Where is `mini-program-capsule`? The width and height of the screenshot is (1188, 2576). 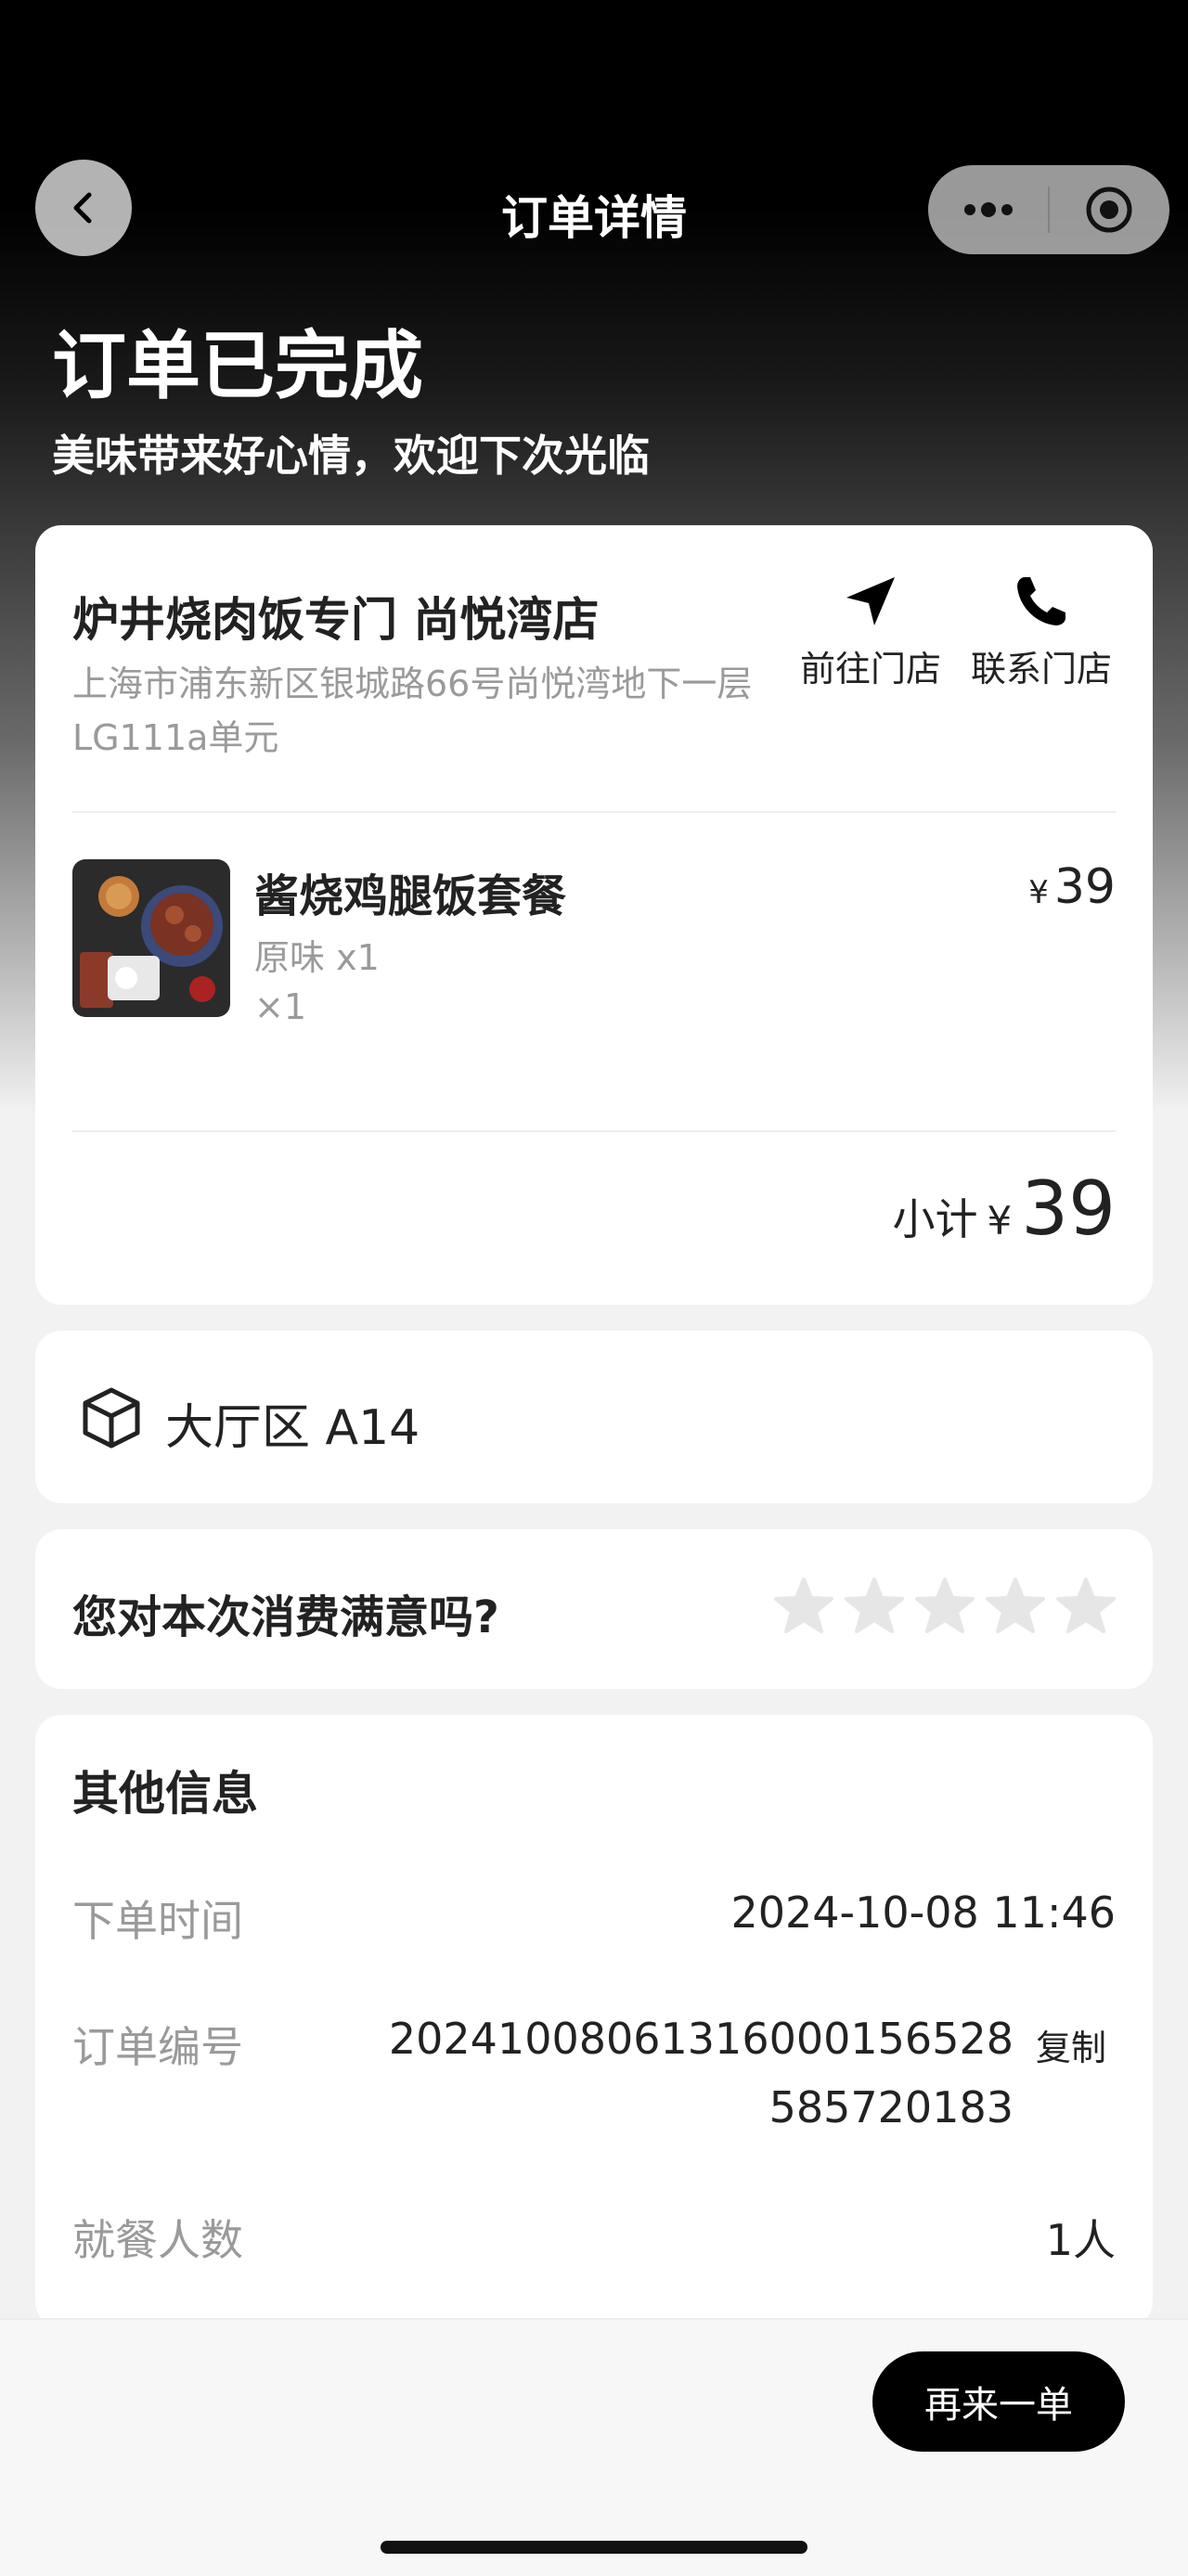 mini-program-capsule is located at coordinates (1048, 209).